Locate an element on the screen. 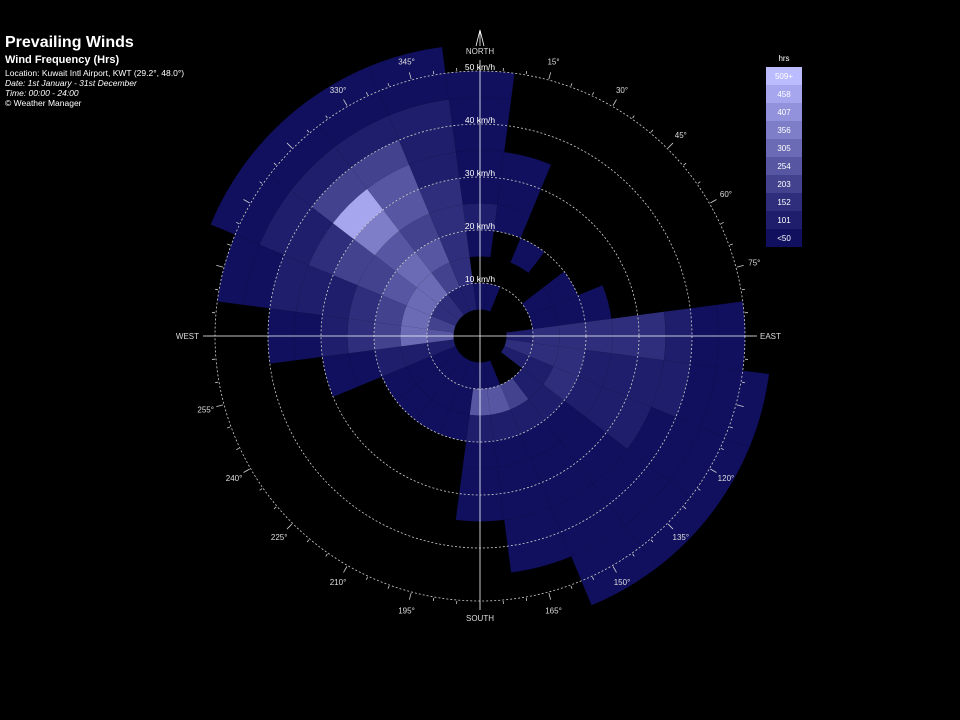 This screenshot has height=720, width=960. direction-label: 135° is located at coordinates (681, 537).